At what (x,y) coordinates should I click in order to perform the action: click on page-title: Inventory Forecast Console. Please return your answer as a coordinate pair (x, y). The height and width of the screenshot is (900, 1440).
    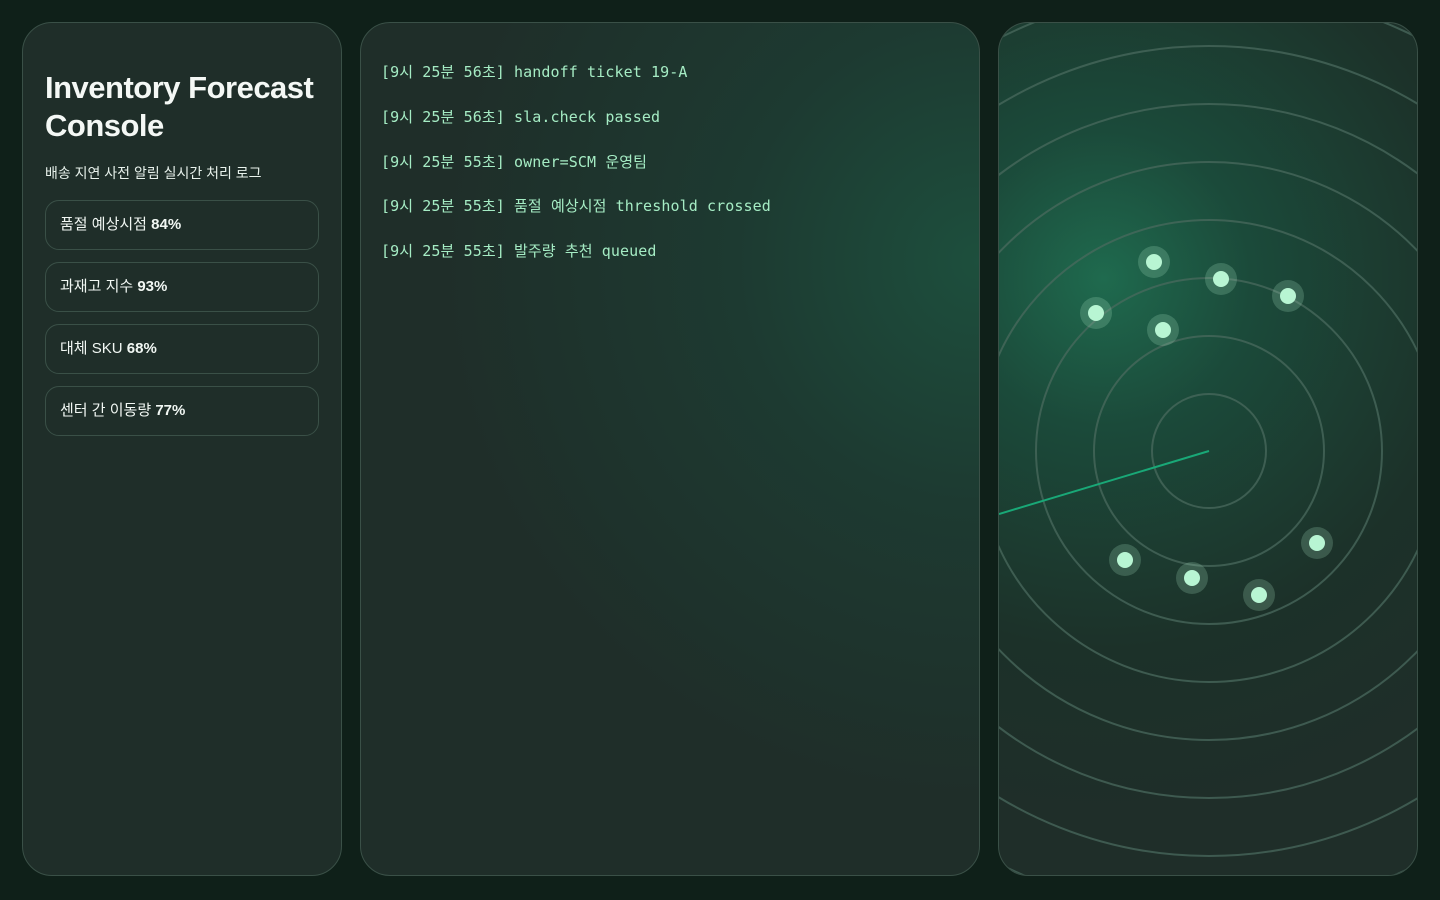
    Looking at the image, I should click on (179, 106).